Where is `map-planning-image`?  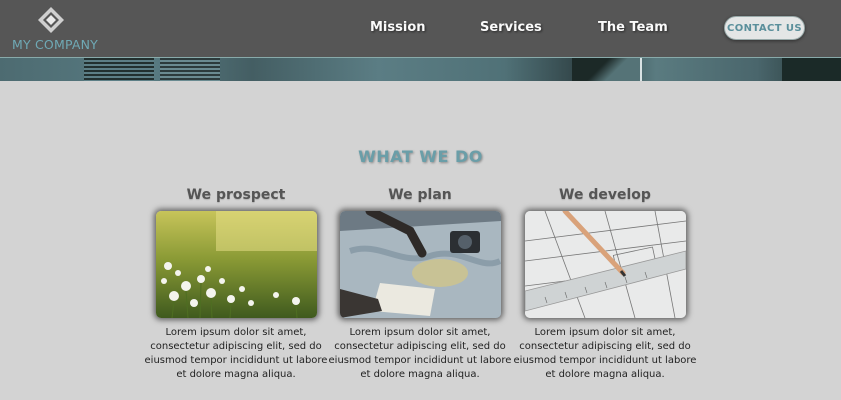
map-planning-image is located at coordinates (420, 264).